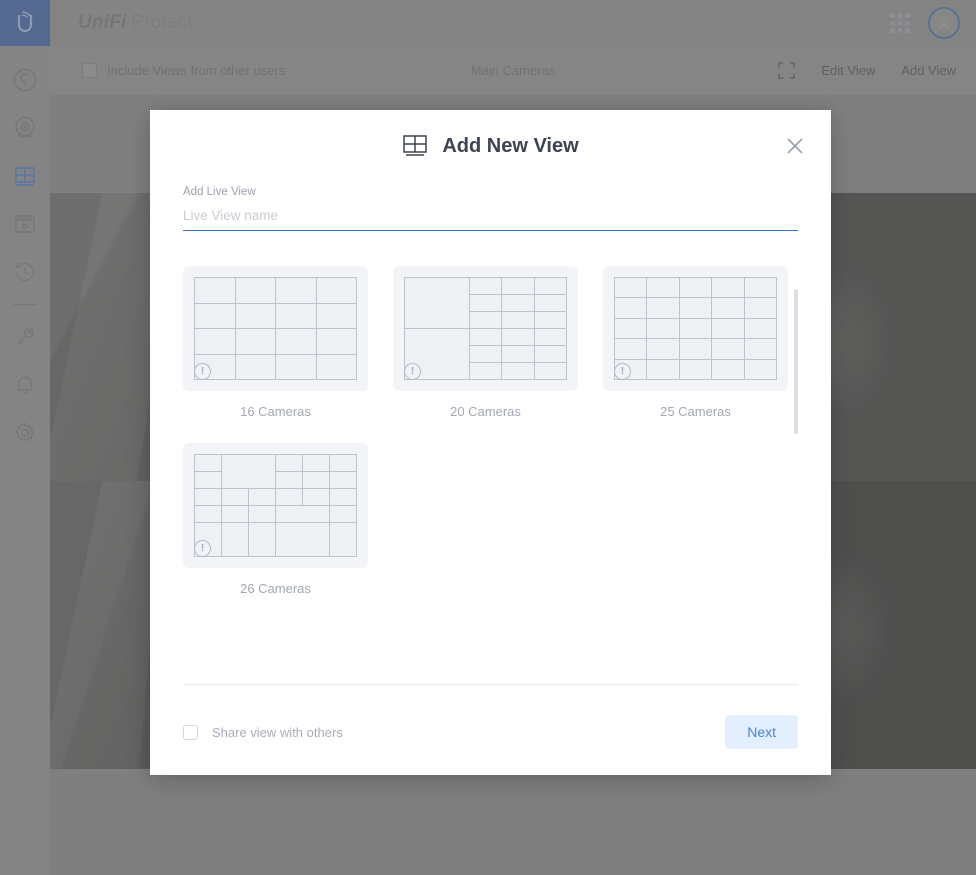 The height and width of the screenshot is (875, 976). Describe the element at coordinates (796, 361) in the screenshot. I see `scrollbar-thumb` at that location.